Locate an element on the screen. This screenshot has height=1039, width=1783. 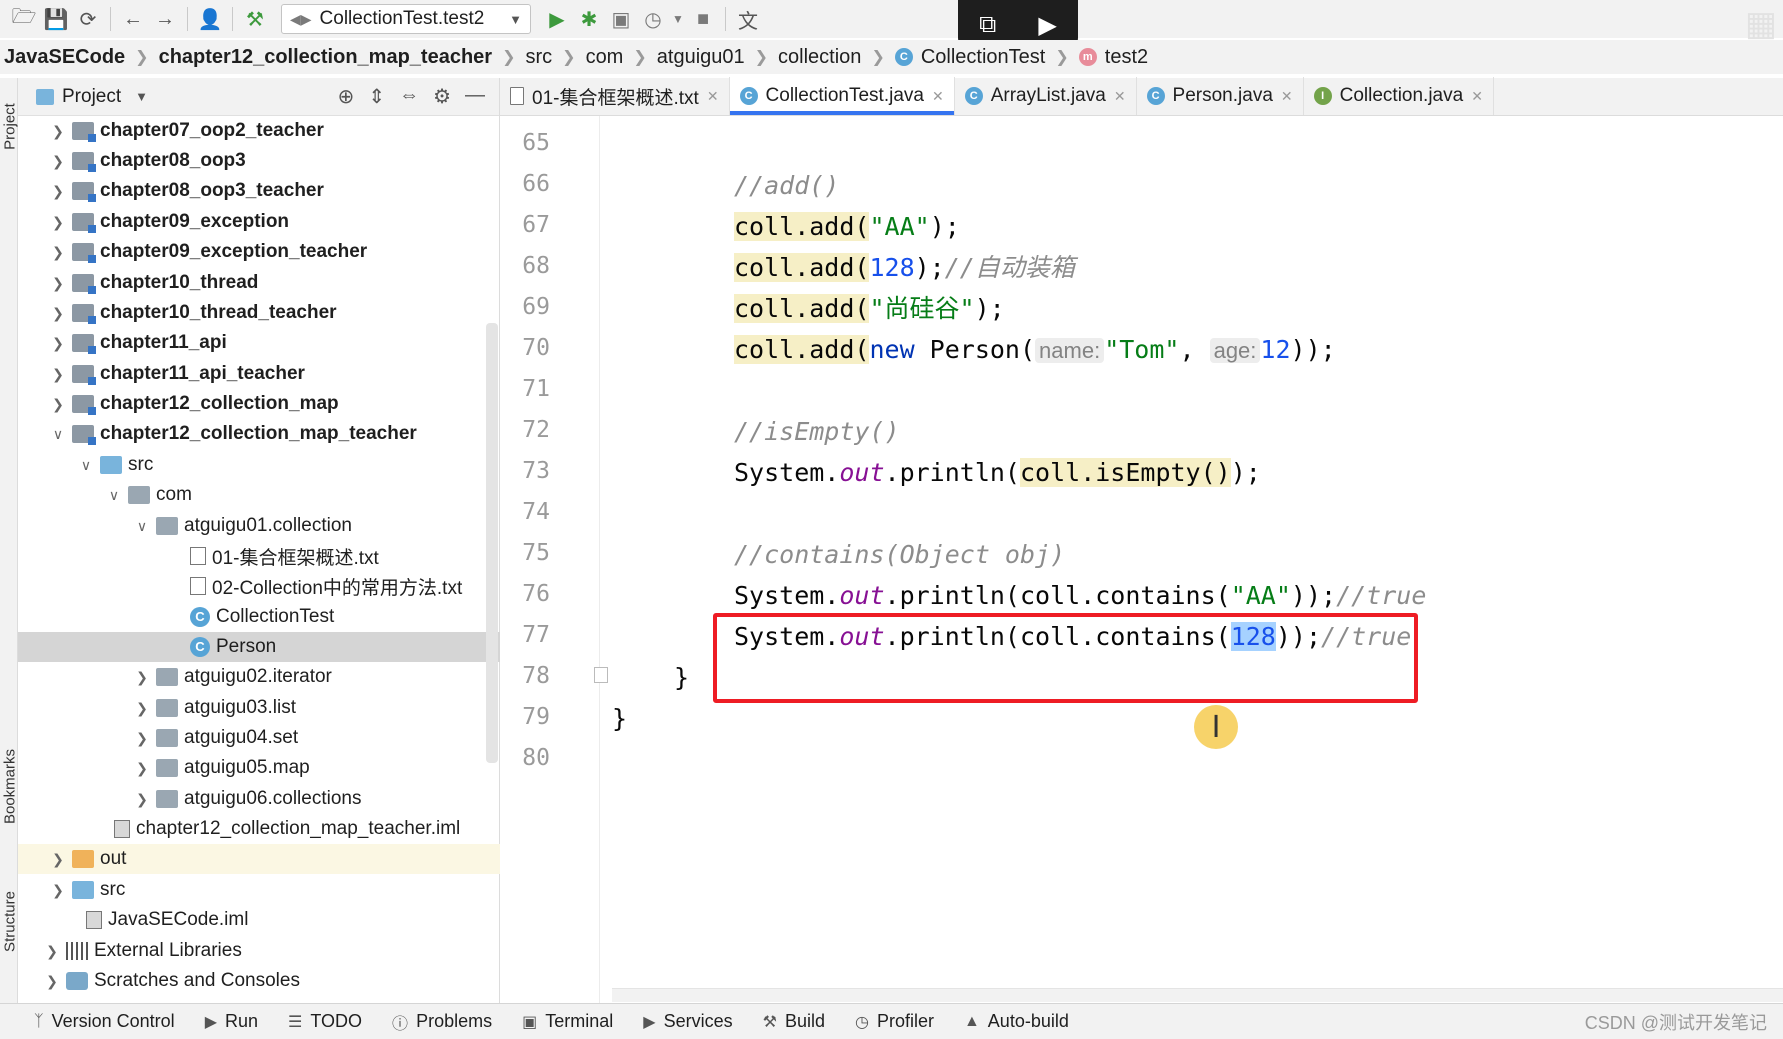
tree-item: ❯ chapter10_thread_teacher is located at coordinates (259, 313).